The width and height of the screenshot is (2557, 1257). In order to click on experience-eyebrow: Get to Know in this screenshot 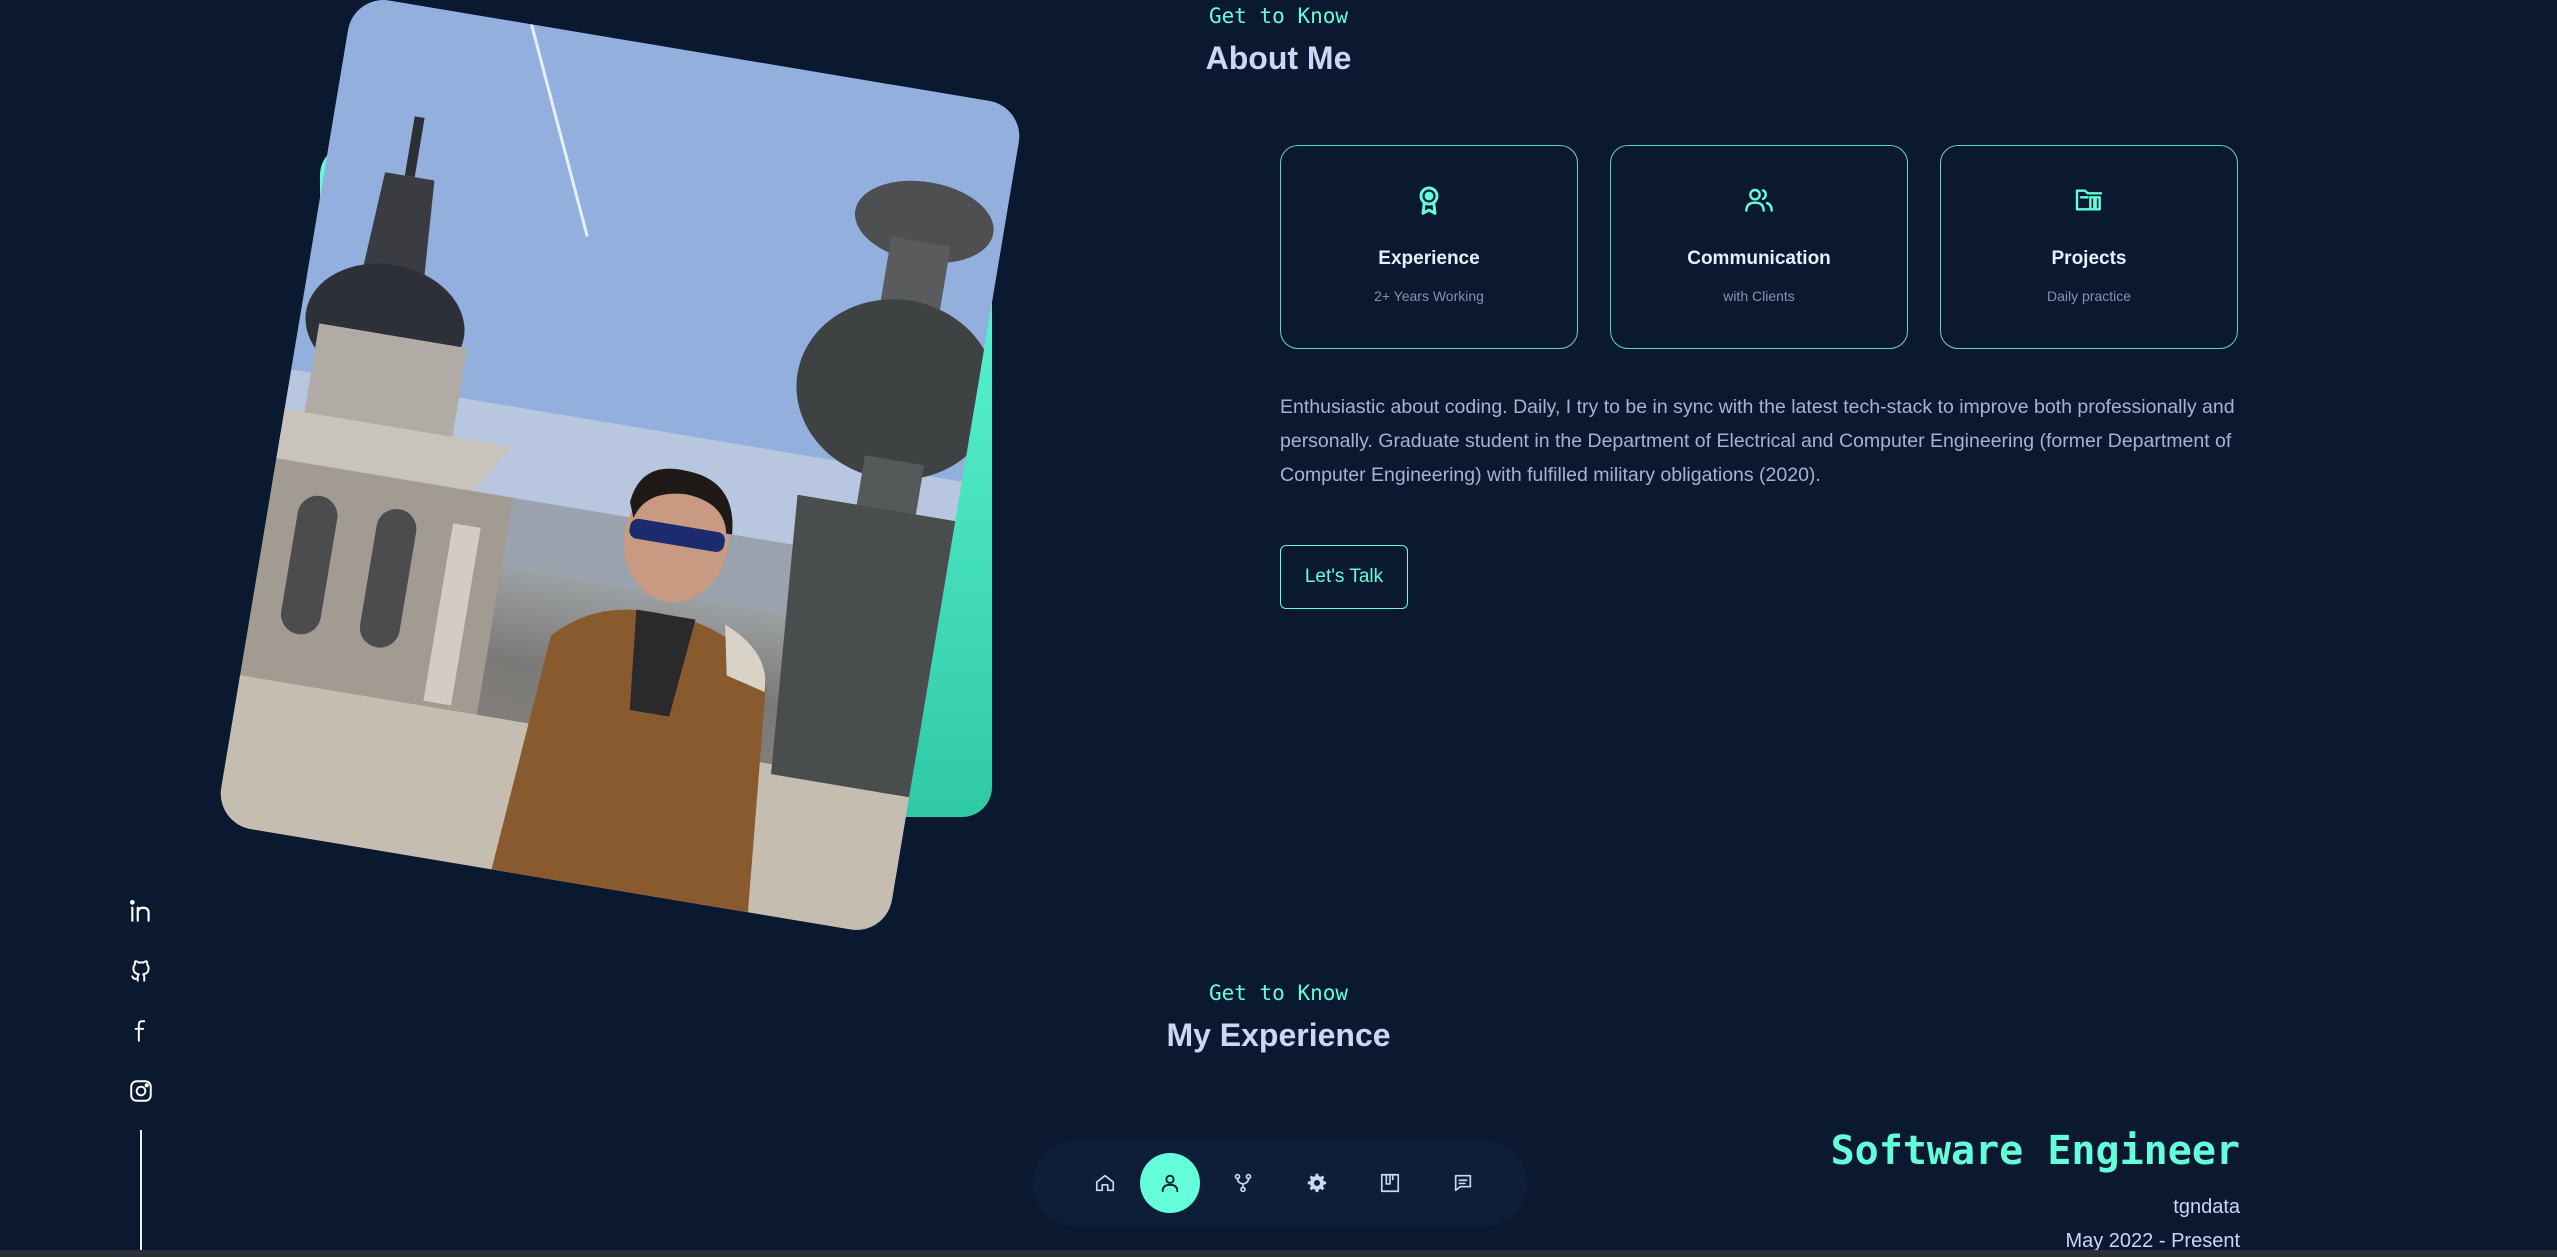, I will do `click(1278, 993)`.